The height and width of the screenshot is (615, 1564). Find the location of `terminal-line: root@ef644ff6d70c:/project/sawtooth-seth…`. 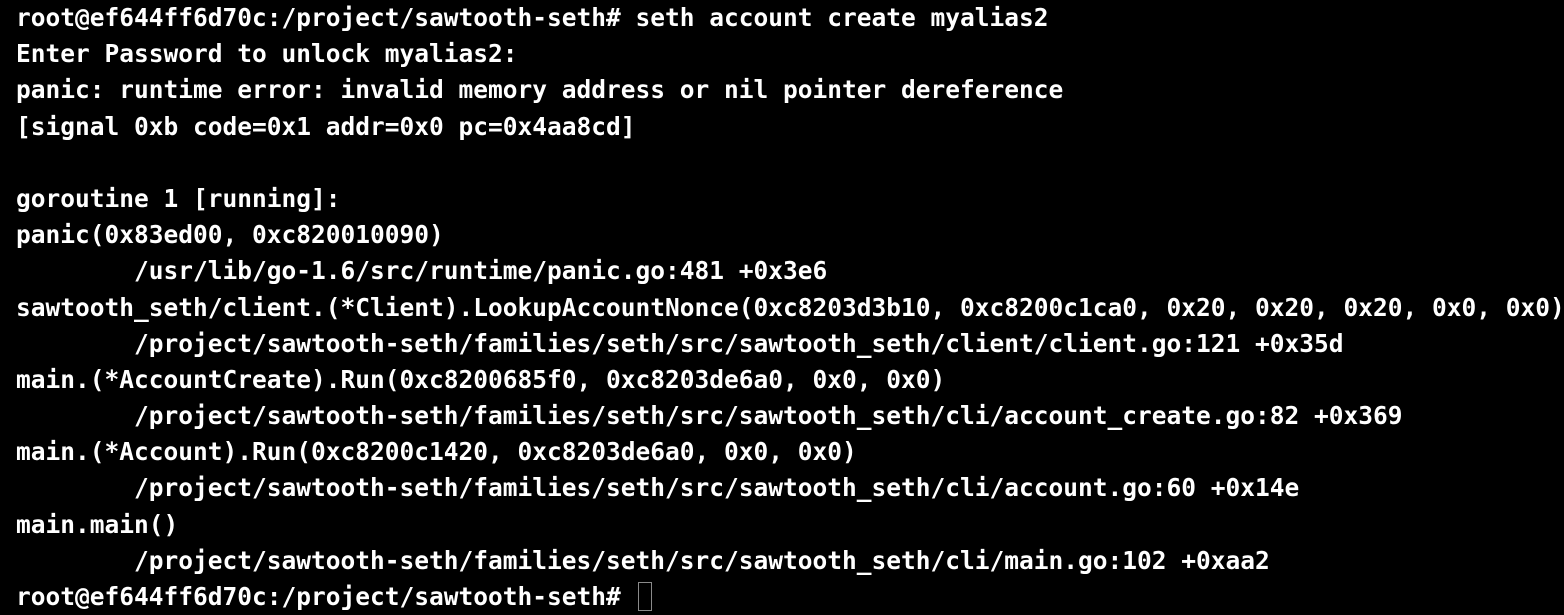

terminal-line: root@ef644ff6d70c:/project/sawtooth-seth… is located at coordinates (532, 17).